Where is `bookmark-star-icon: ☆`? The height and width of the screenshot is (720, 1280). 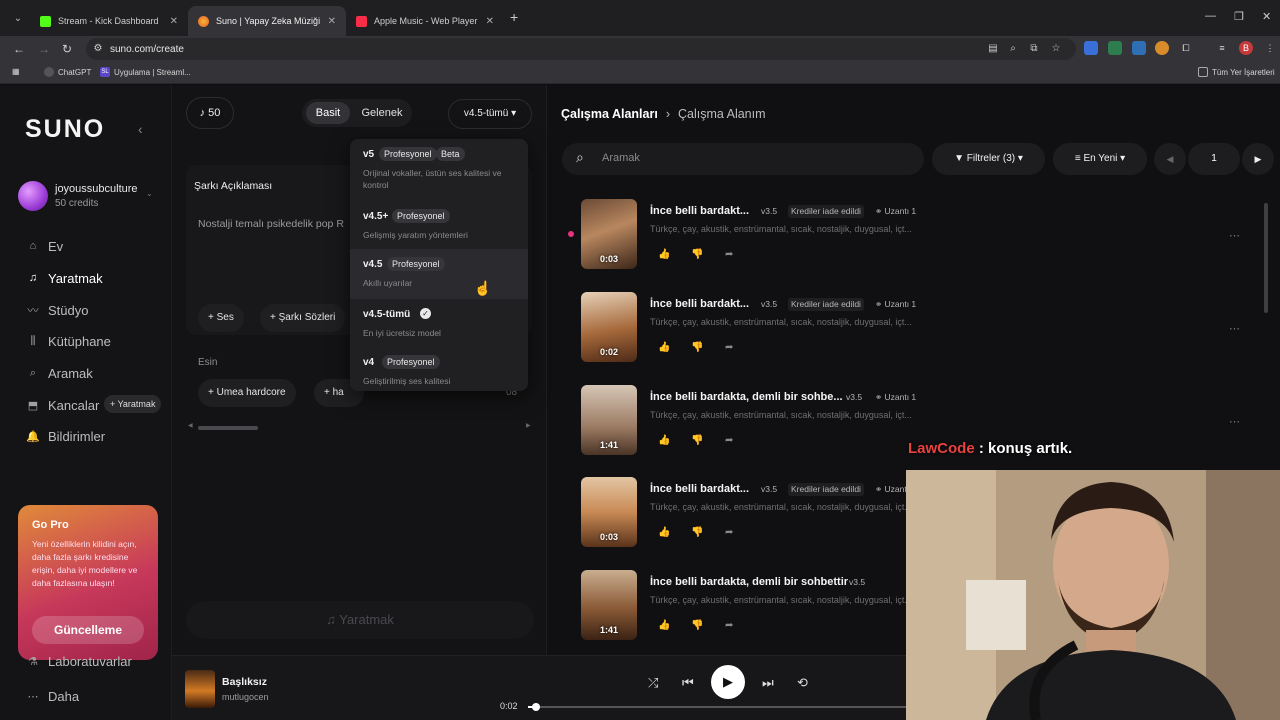 bookmark-star-icon: ☆ is located at coordinates (1056, 49).